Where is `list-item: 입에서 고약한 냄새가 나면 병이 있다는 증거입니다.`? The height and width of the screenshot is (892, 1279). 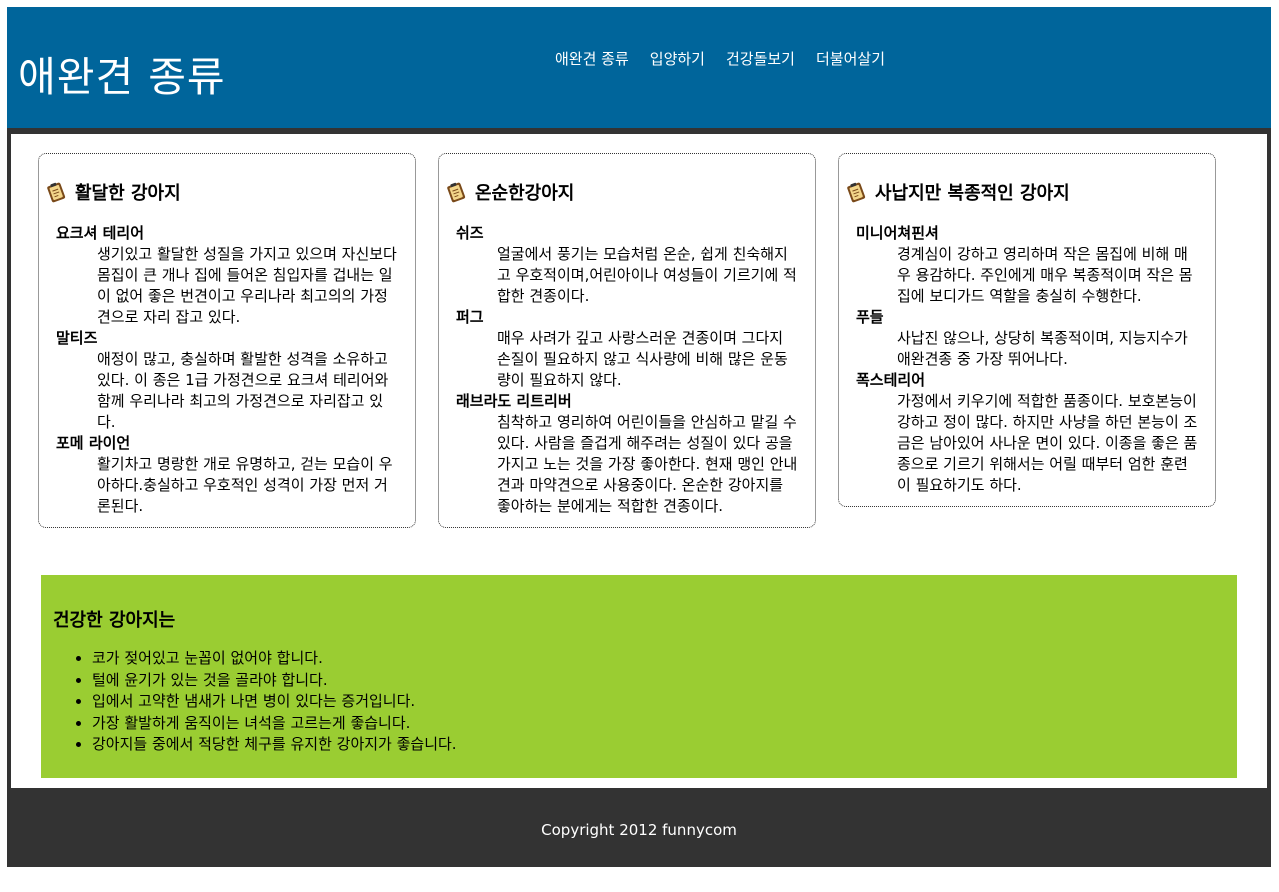 list-item: 입에서 고약한 냄새가 나면 병이 있다는 증거입니다. is located at coordinates (274, 702).